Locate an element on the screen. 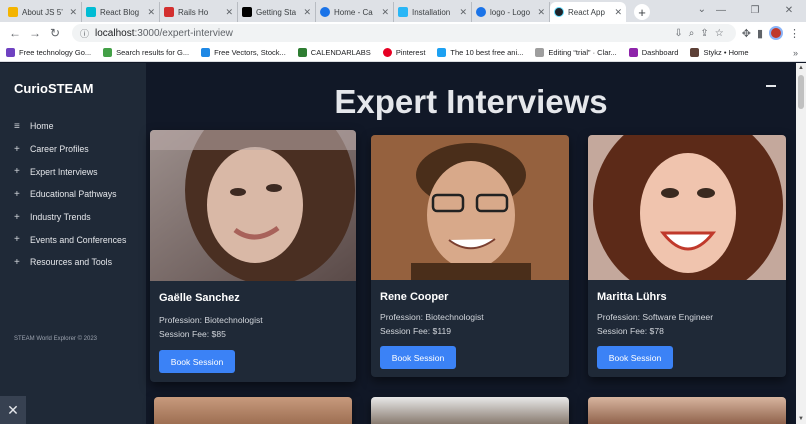  sidebar-item-label: Educational Pathways is located at coordinates (73, 194).